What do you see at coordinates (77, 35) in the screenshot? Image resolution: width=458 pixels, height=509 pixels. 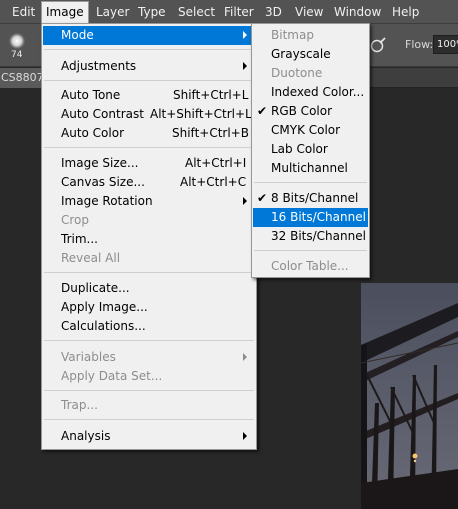 I see `mode-label: Mode` at bounding box center [77, 35].